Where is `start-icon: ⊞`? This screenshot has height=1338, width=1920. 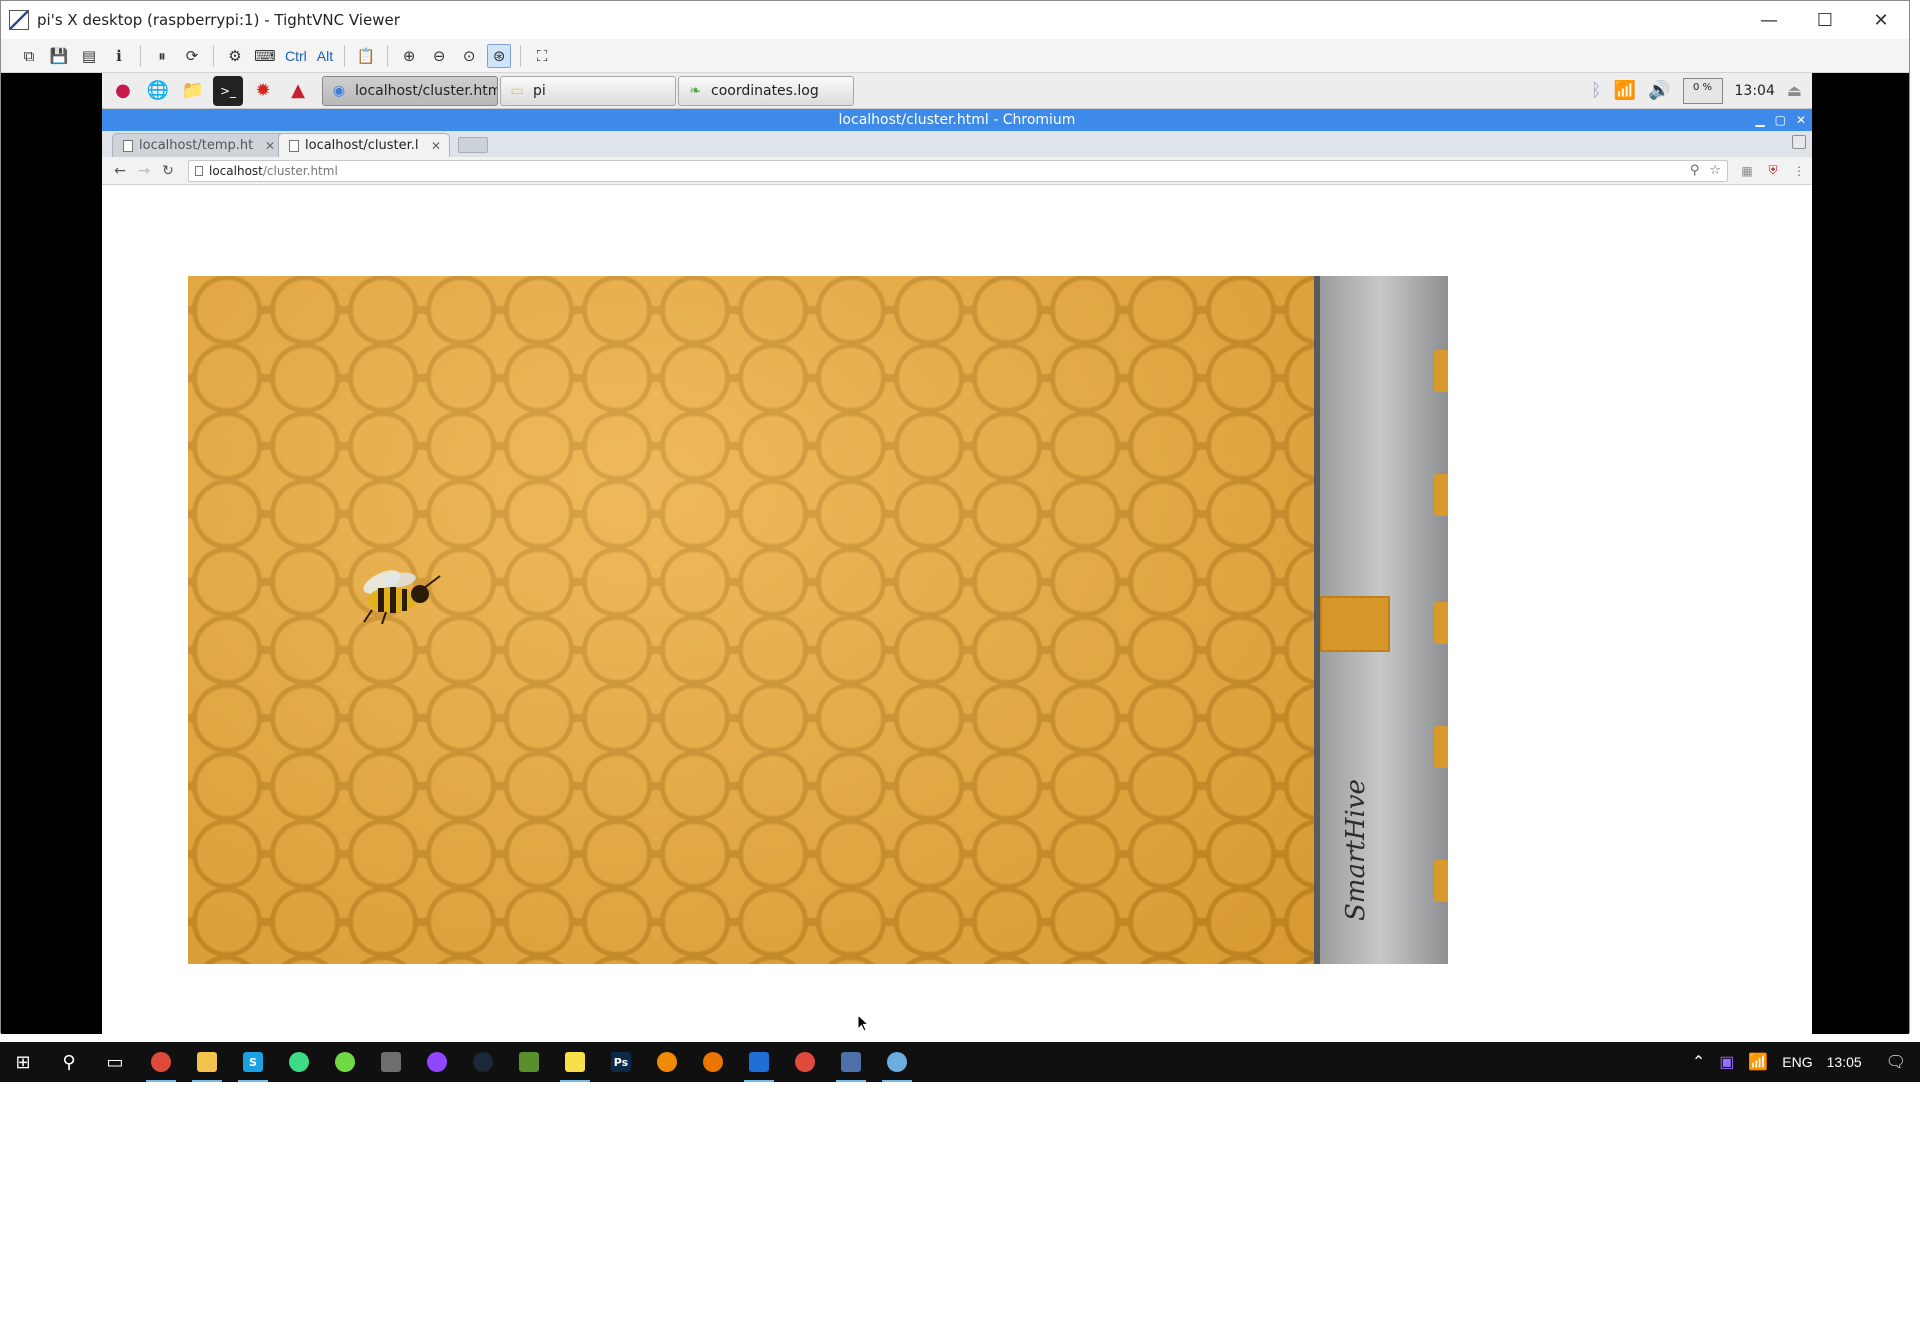
start-icon: ⊞ is located at coordinates (23, 1062).